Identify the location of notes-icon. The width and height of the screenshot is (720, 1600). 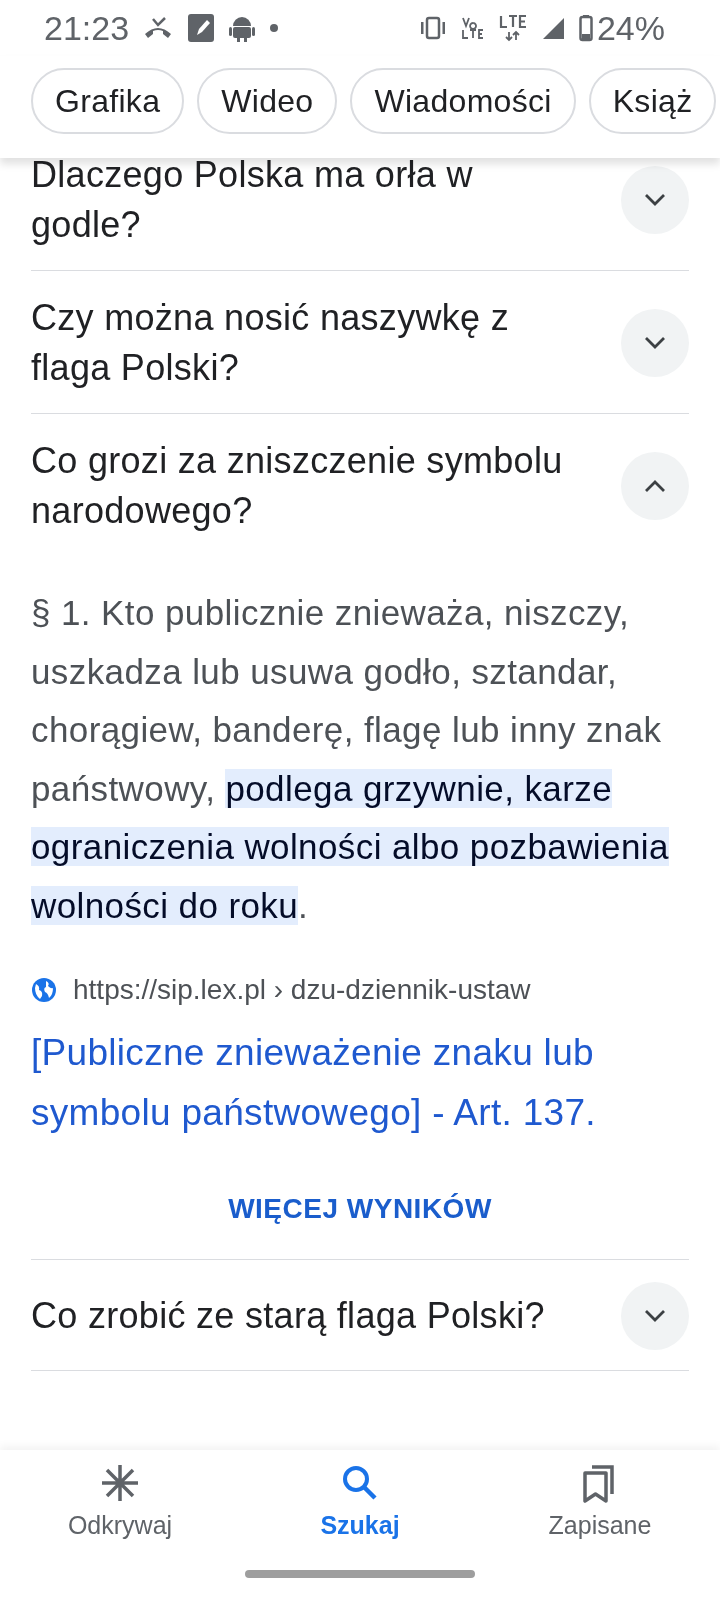
(201, 28).